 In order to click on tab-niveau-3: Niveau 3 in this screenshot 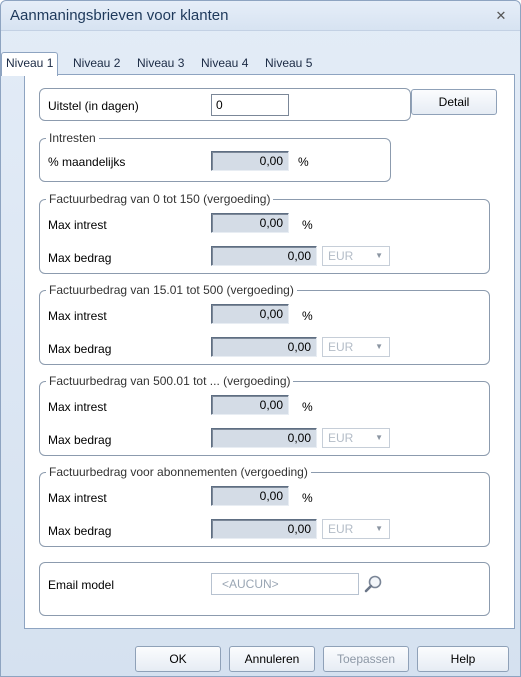, I will do `click(160, 64)`.